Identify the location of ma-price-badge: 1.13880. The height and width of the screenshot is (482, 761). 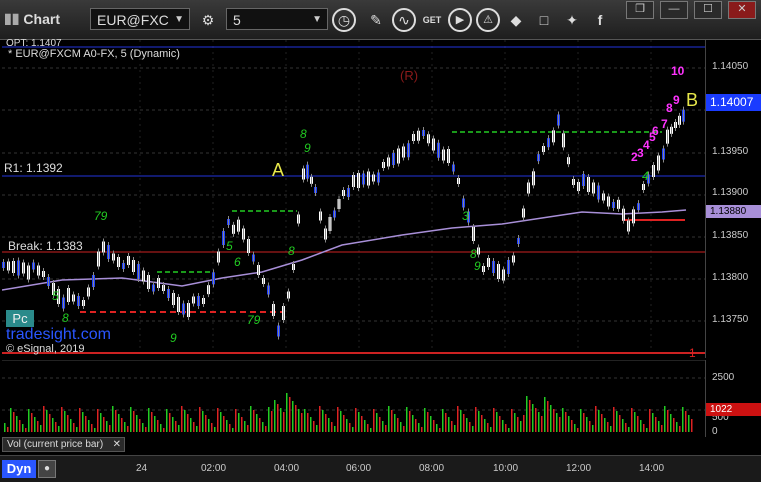
(733, 211).